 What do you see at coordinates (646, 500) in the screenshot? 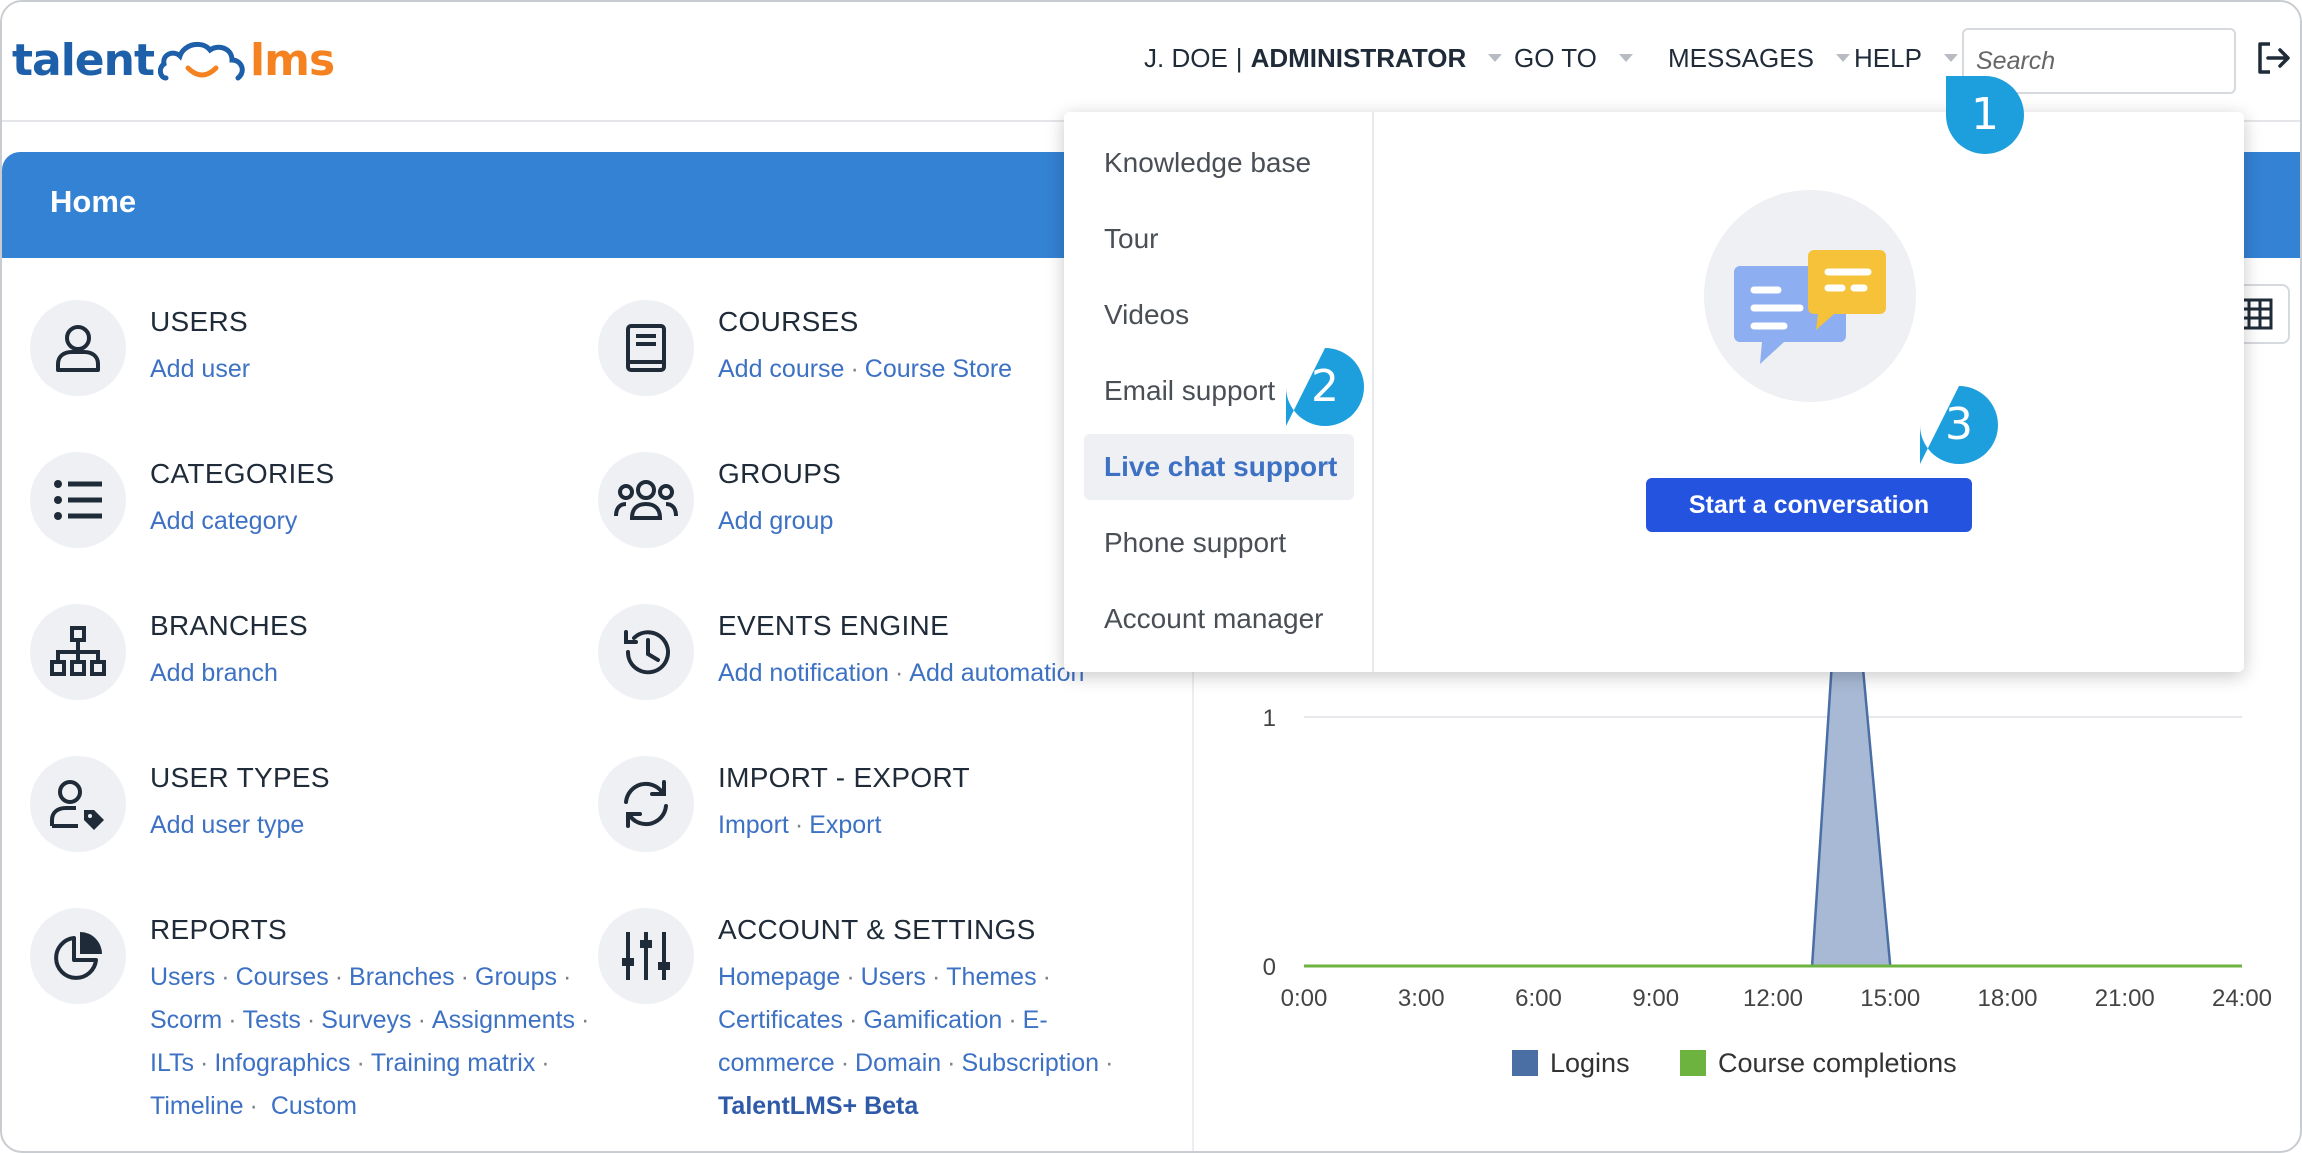
I see `group-icon` at bounding box center [646, 500].